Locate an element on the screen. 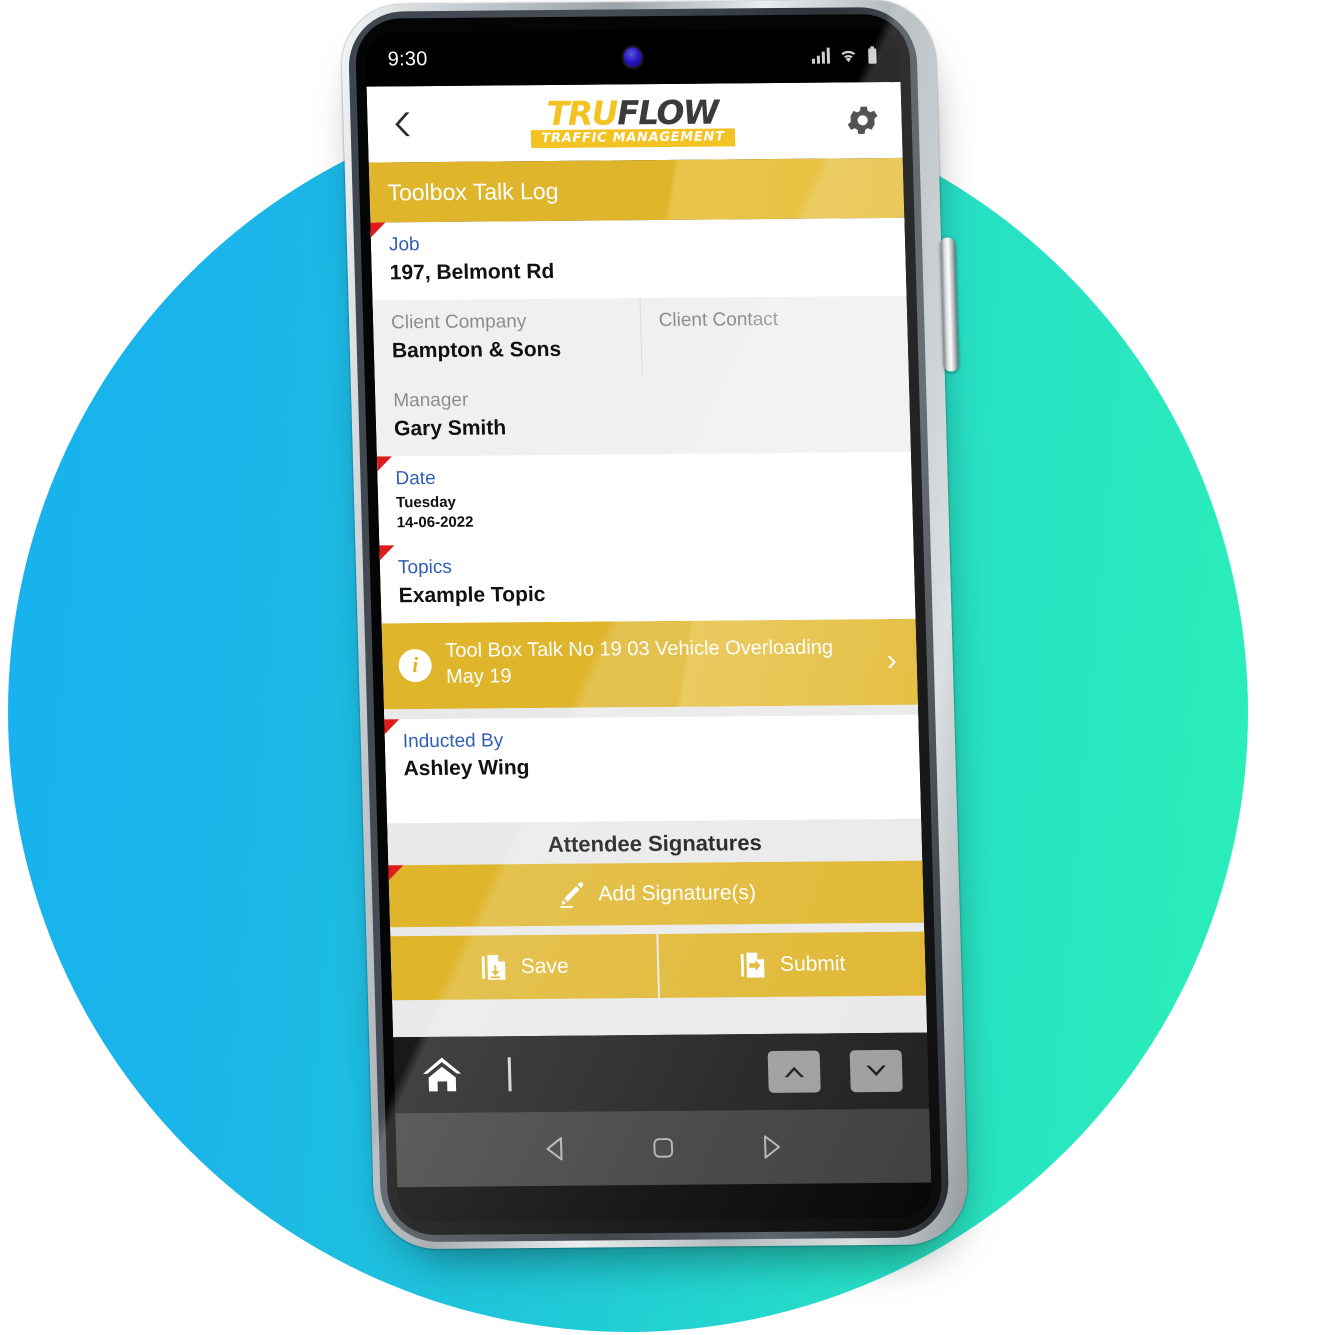 This screenshot has height=1335, width=1318. field-client-contact-label: Client Contact is located at coordinates (718, 320).